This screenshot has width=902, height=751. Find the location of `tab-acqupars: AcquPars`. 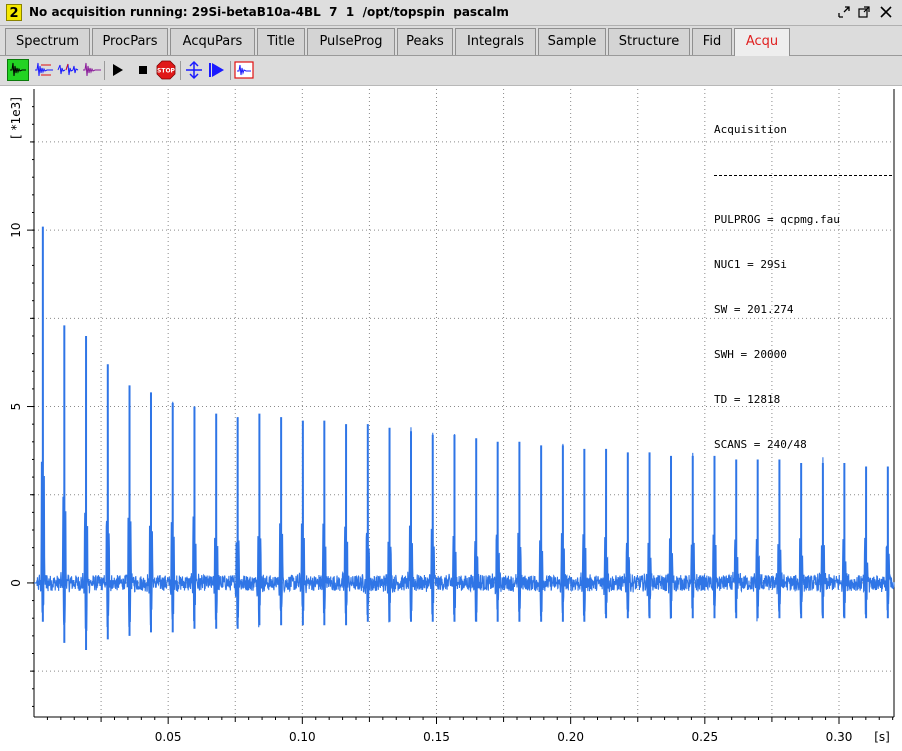

tab-acqupars: AcquPars is located at coordinates (212, 41).